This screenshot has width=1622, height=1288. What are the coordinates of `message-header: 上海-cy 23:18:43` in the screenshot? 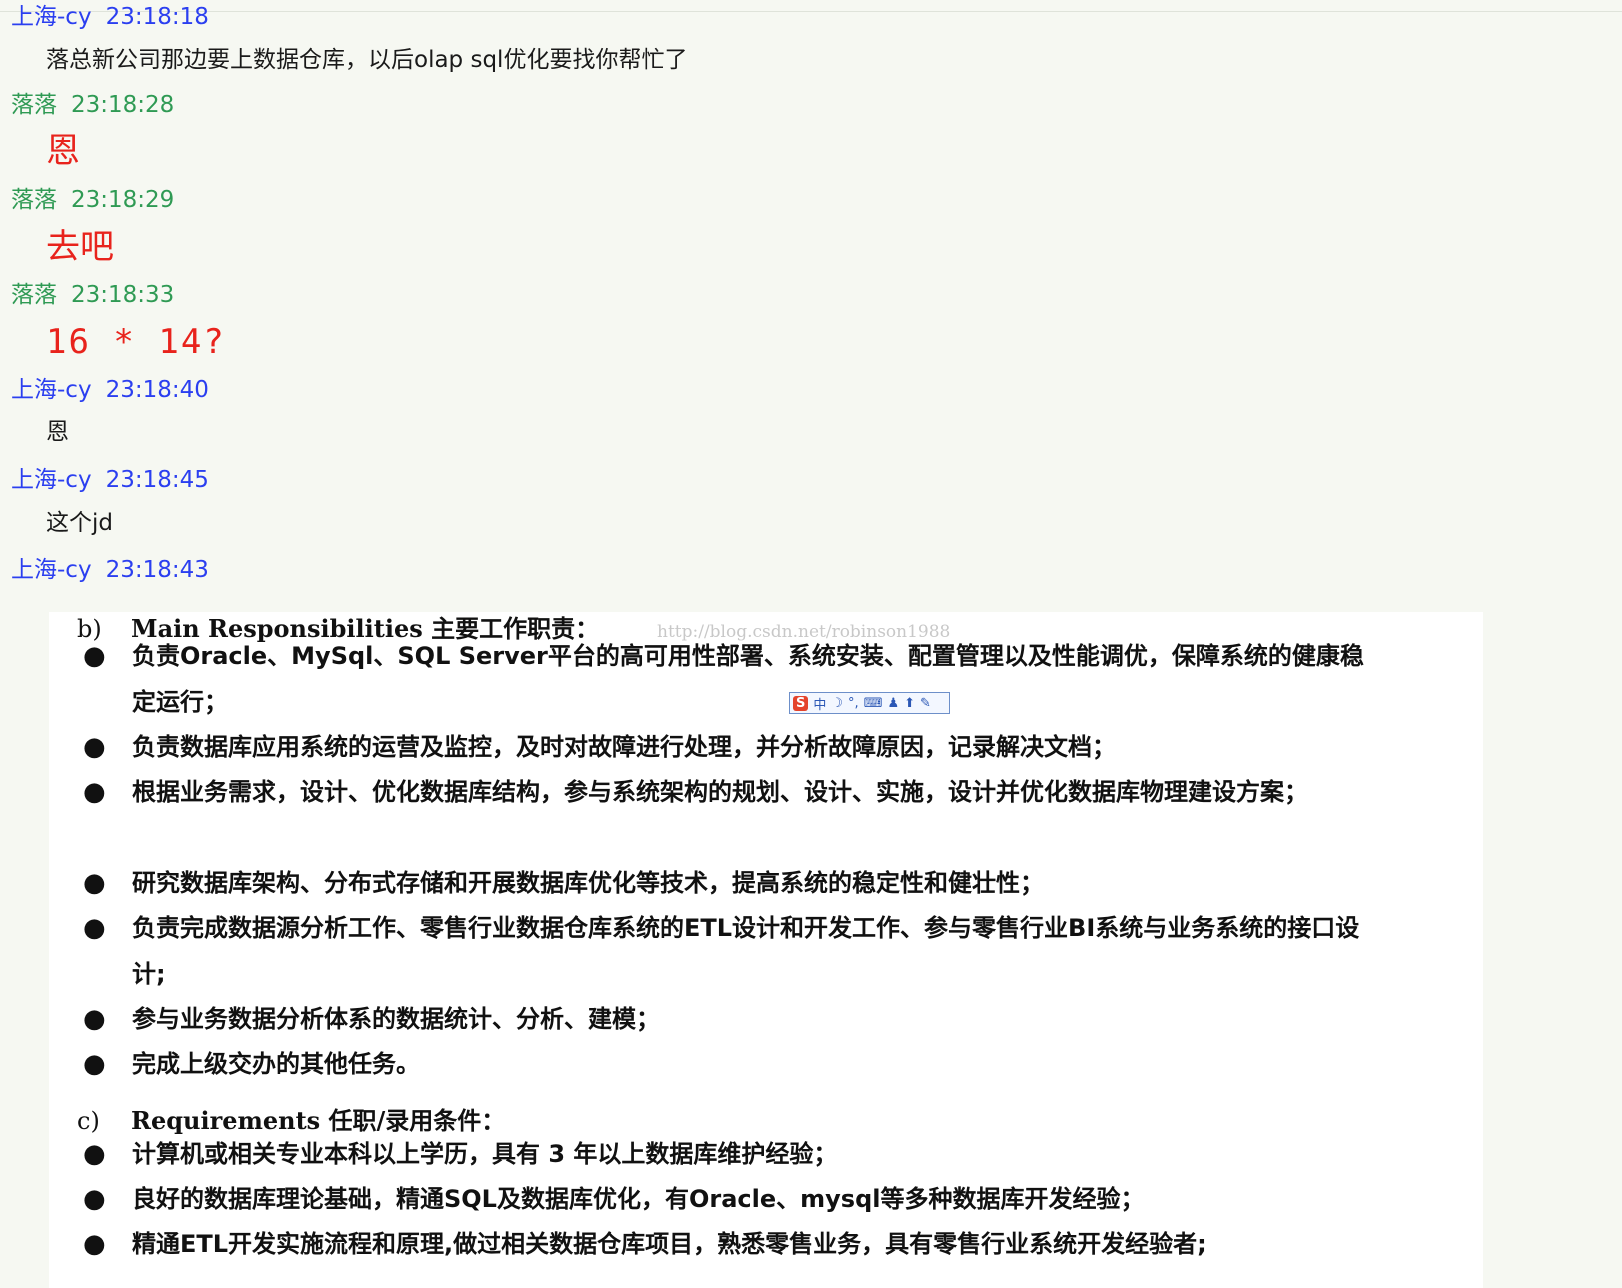 It's located at (110, 570).